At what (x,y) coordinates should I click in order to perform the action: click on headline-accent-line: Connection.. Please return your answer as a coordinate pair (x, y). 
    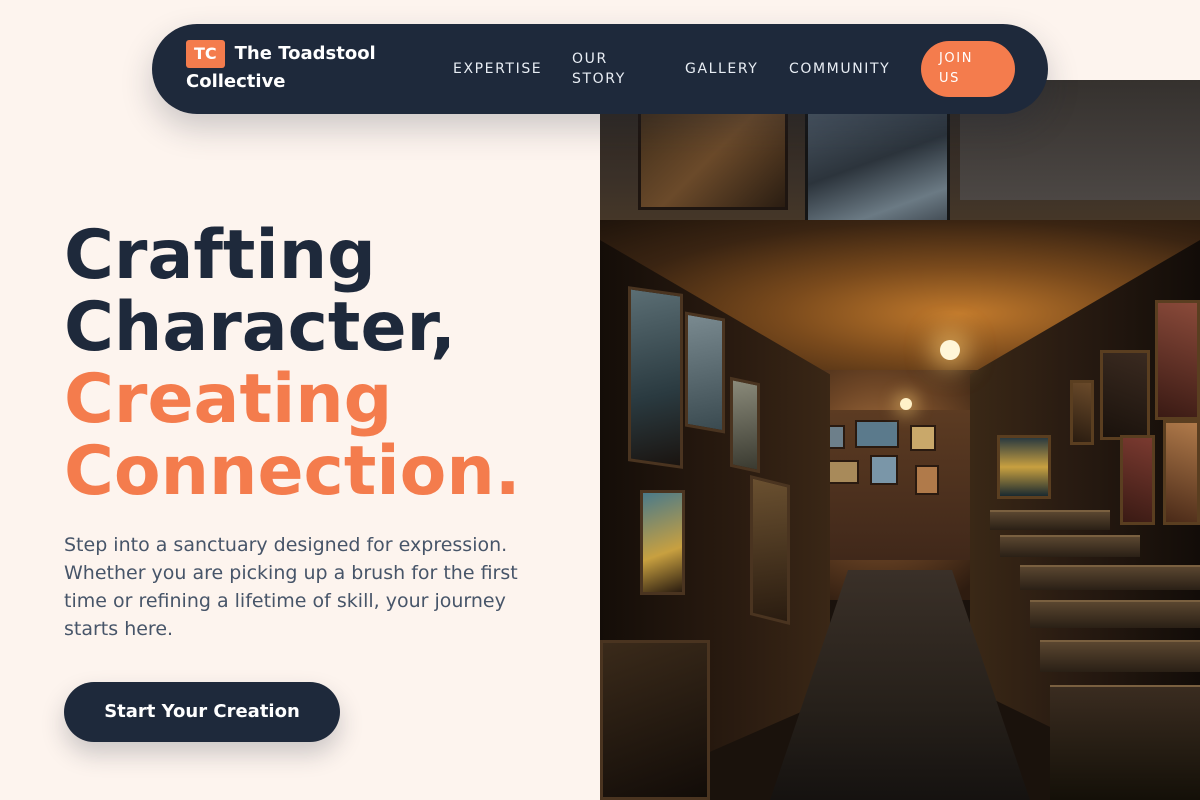
    Looking at the image, I should click on (292, 471).